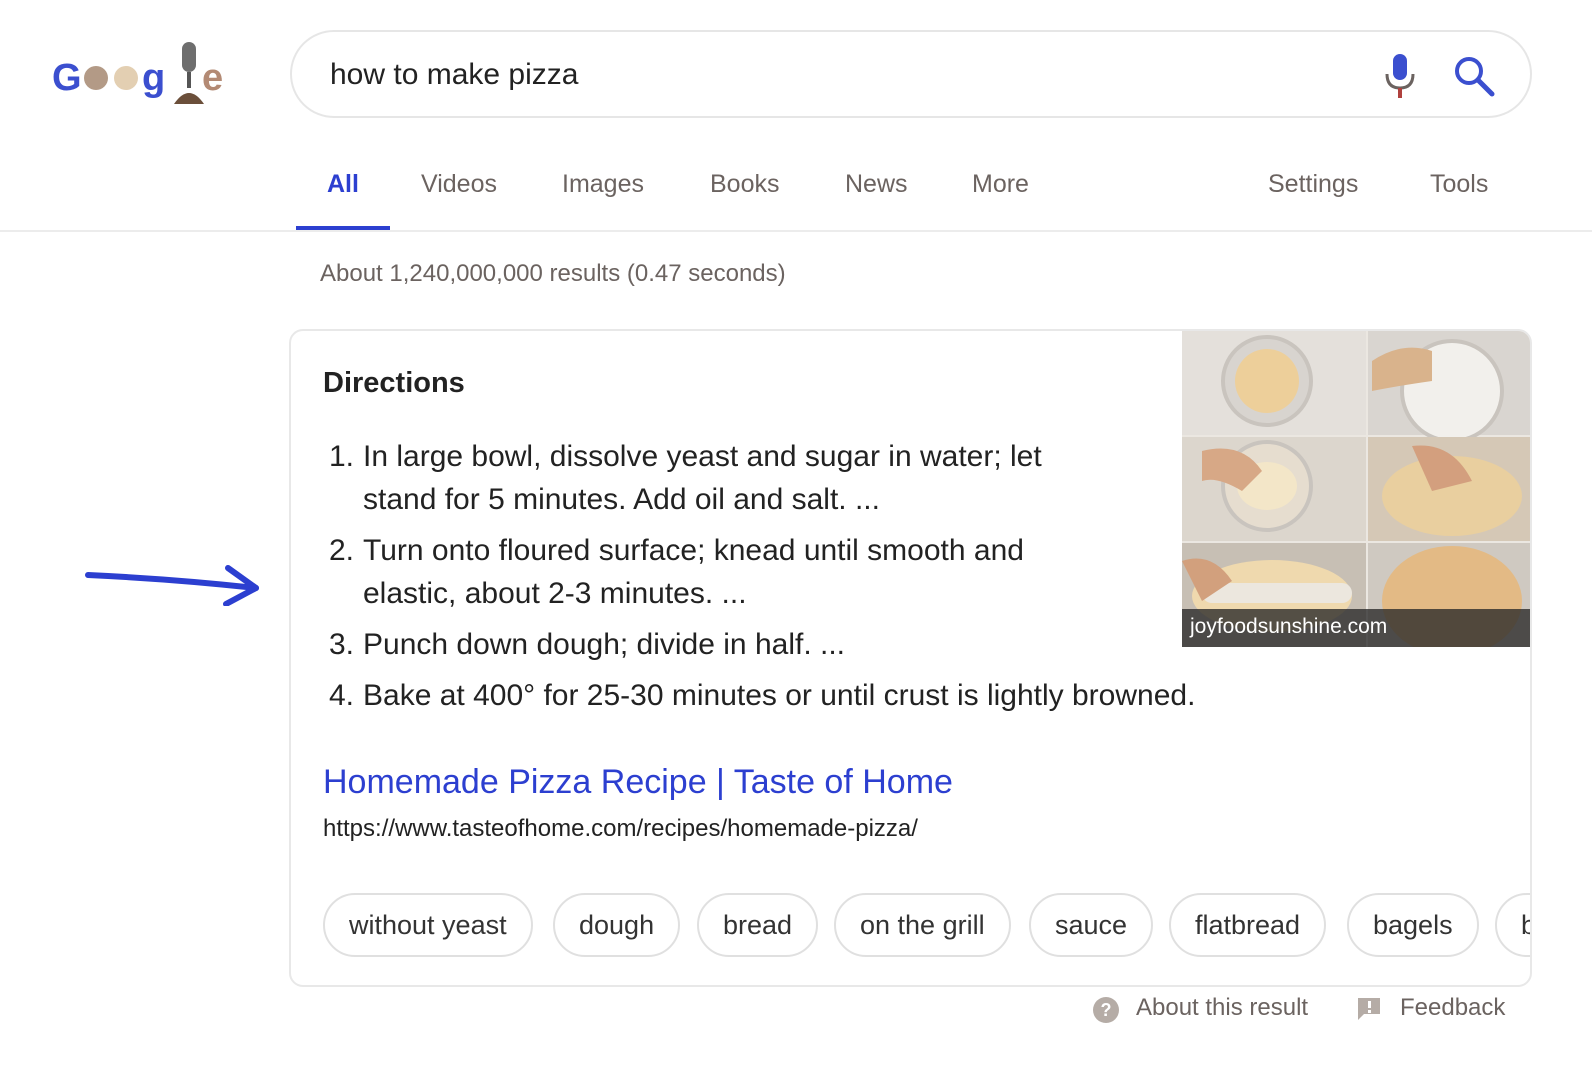  What do you see at coordinates (1400, 76) in the screenshot?
I see `microphone-icon` at bounding box center [1400, 76].